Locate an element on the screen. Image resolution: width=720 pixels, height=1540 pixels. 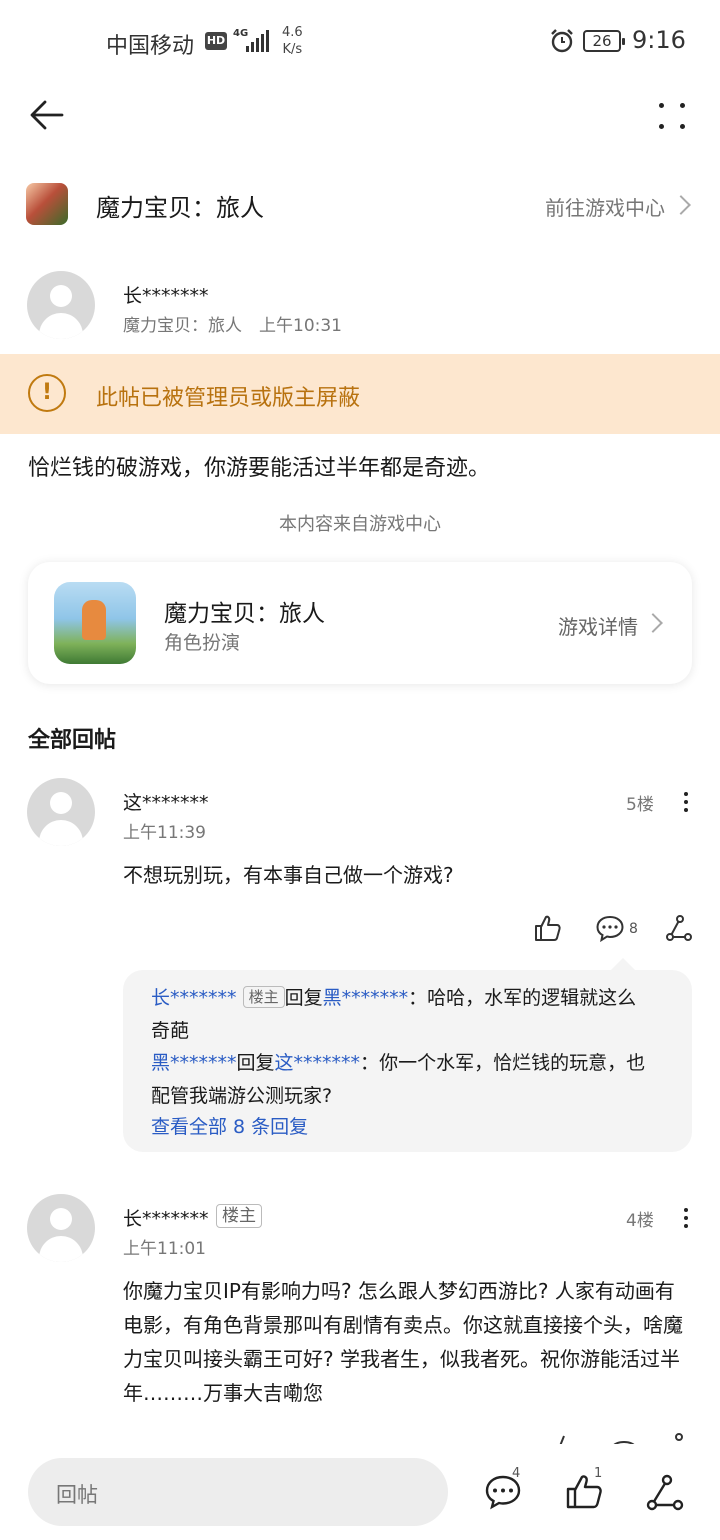
game-card: 魔力宝贝：旅人 角色扮演 游戏详情 is located at coordinates (360, 623).